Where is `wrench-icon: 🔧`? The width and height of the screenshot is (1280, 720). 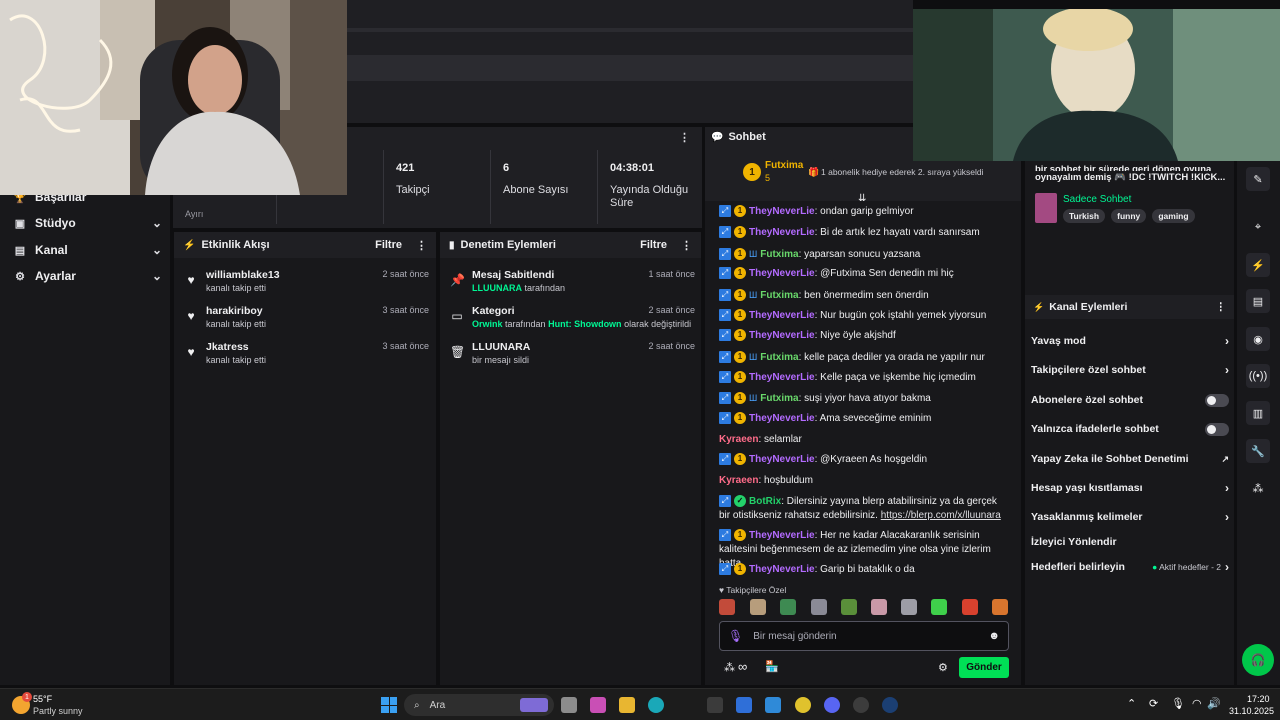
wrench-icon: 🔧 is located at coordinates (1258, 451).